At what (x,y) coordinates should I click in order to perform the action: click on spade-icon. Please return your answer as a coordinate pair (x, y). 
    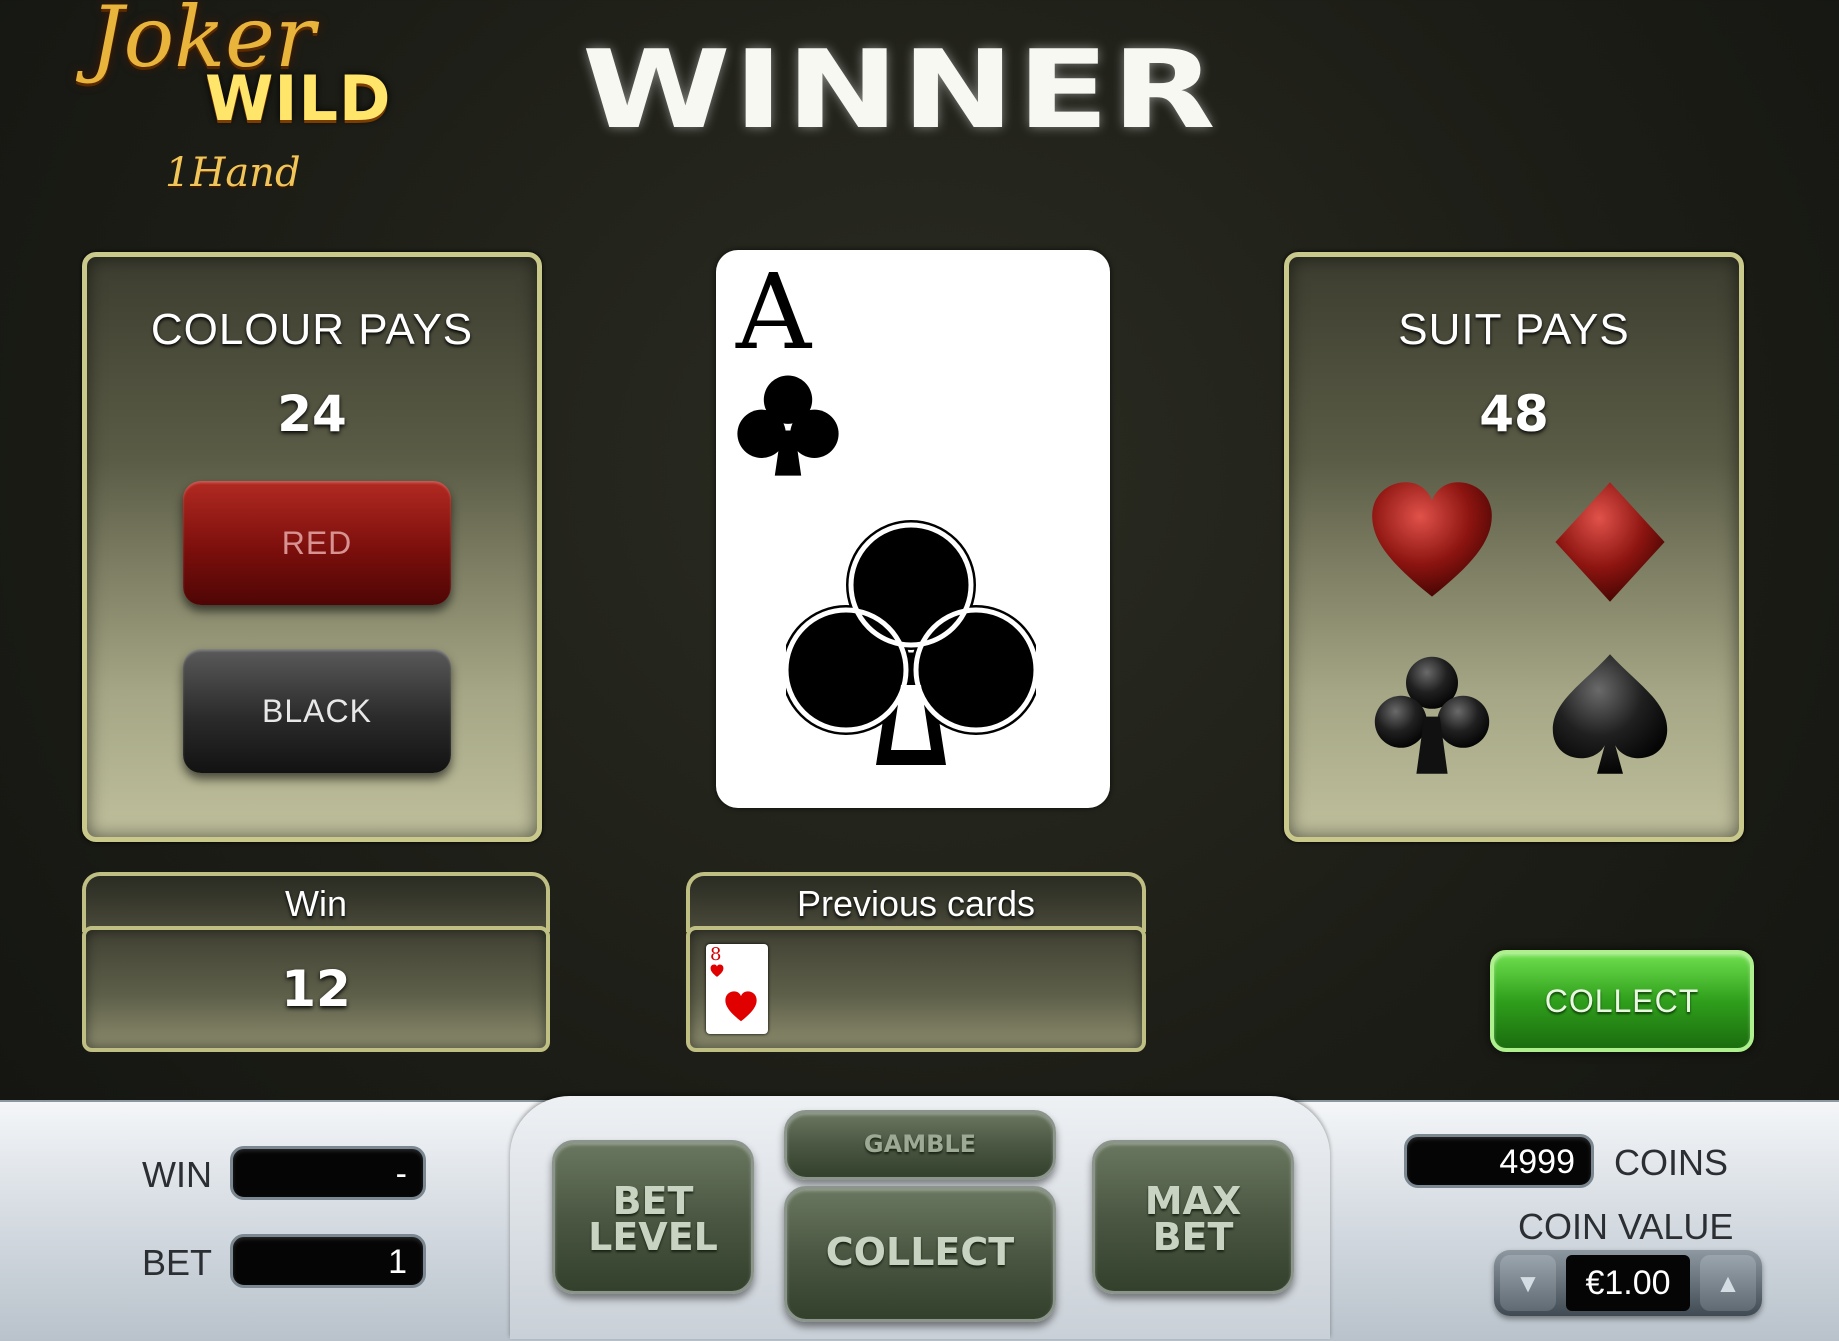
    Looking at the image, I should click on (1610, 714).